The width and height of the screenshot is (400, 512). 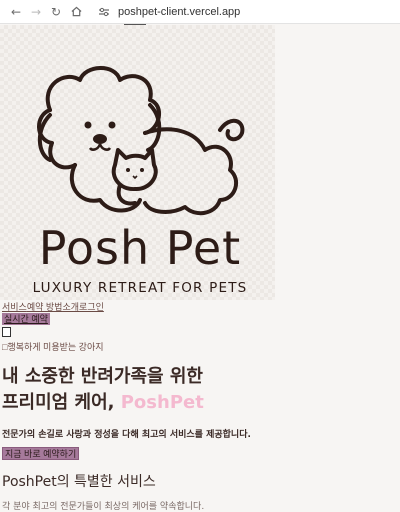 What do you see at coordinates (103, 507) in the screenshot?
I see `services-section-subtitle: 각 분야 최고의 전문가들이 최상의 케어를 약속합니다.` at bounding box center [103, 507].